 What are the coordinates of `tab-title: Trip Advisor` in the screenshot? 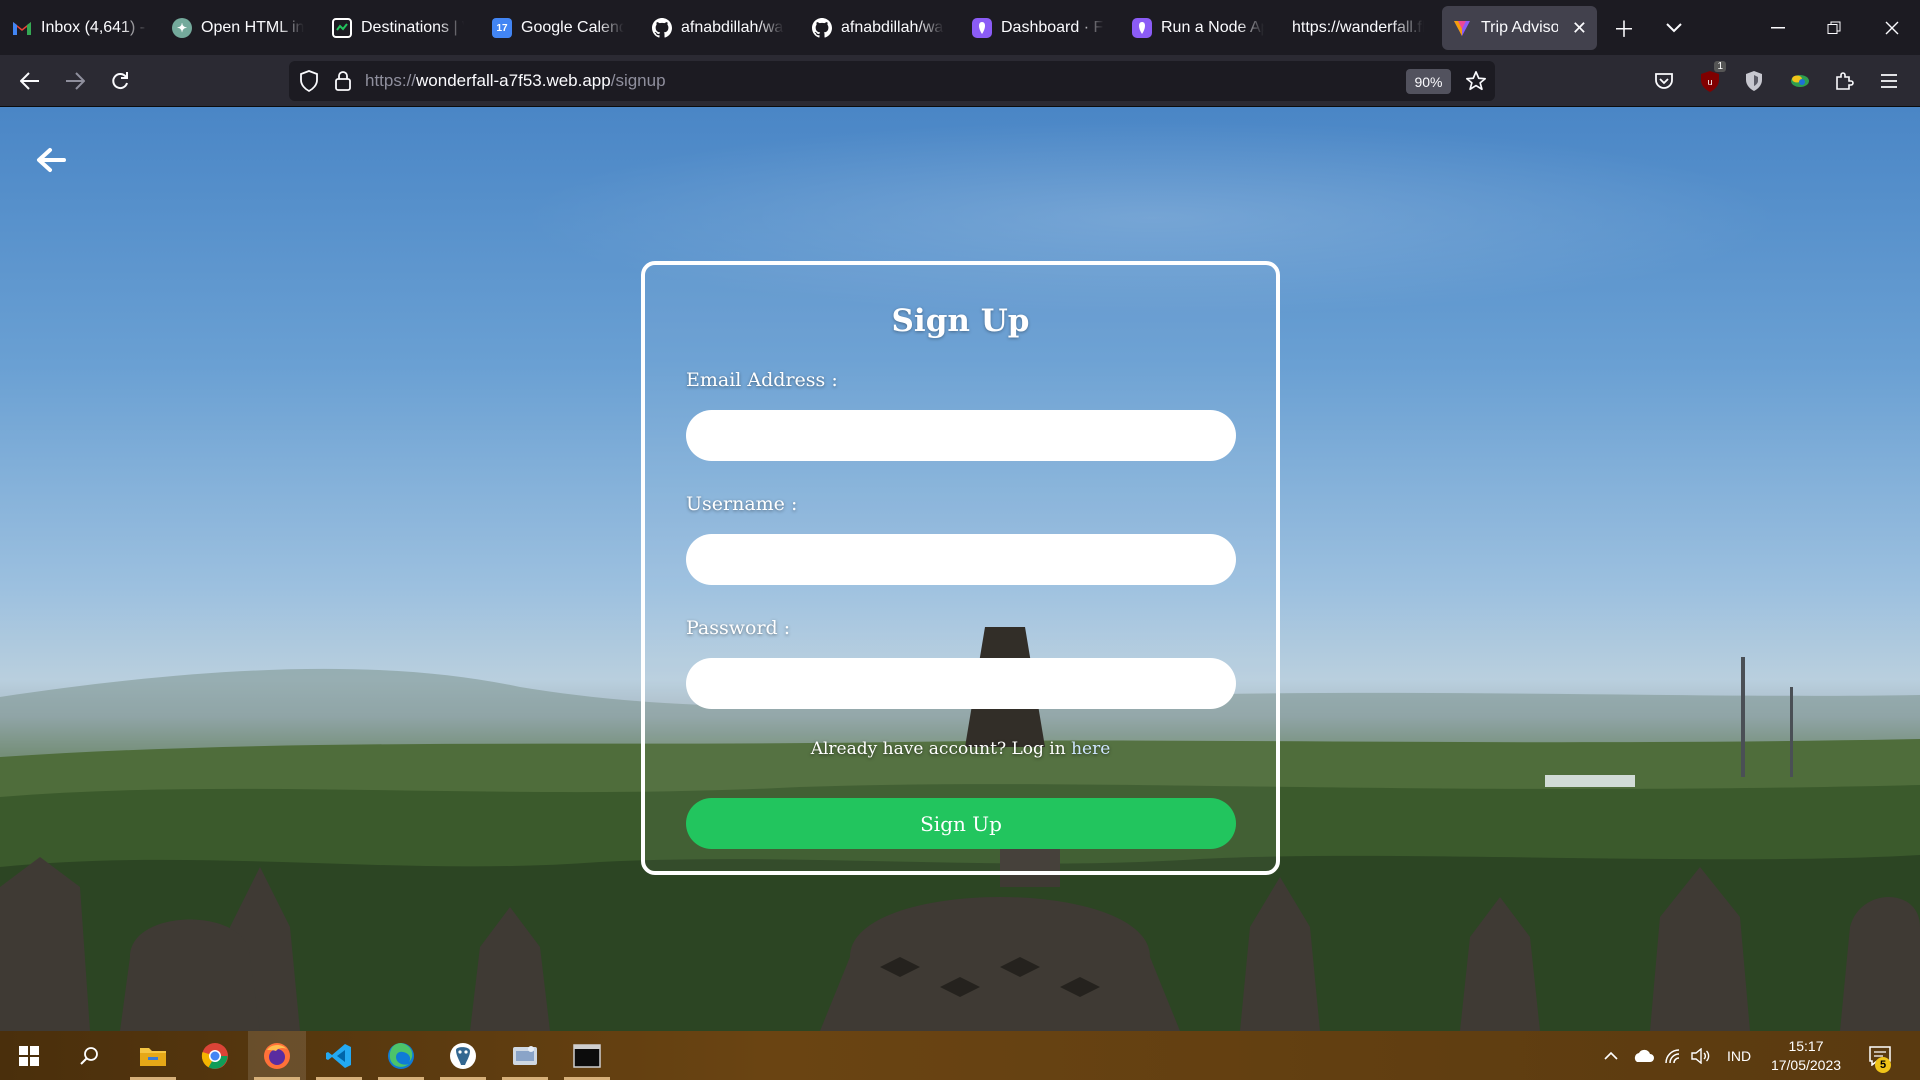 It's located at (1519, 27).